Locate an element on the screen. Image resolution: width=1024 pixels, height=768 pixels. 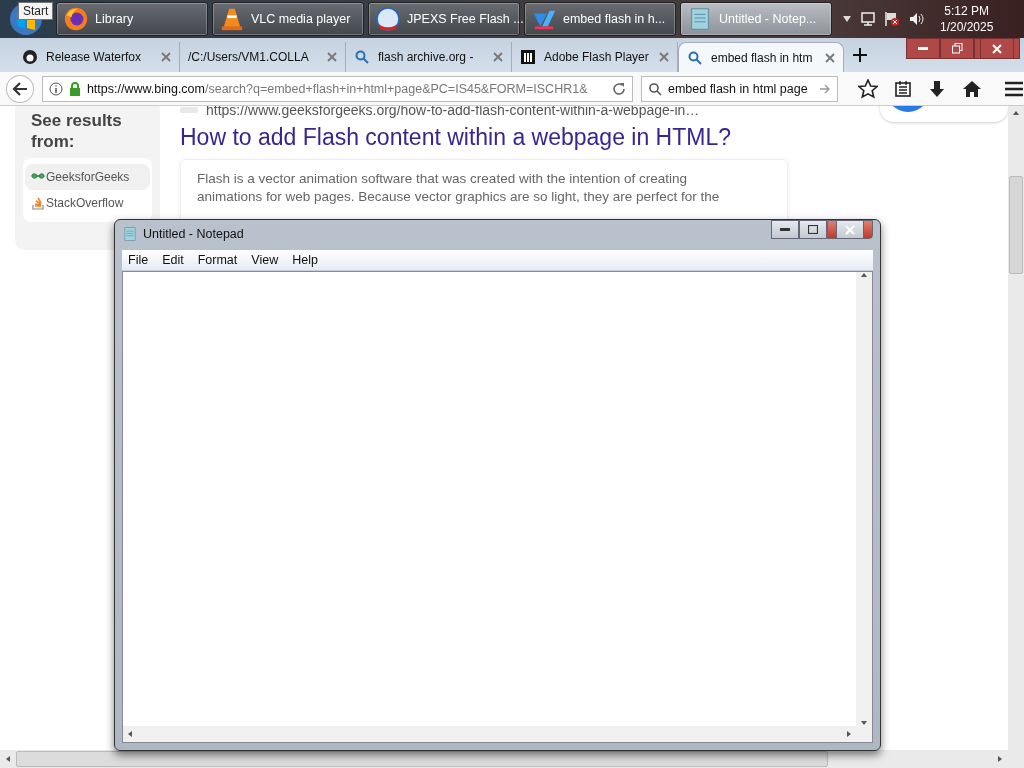
clipboard-icon is located at coordinates (903, 88).